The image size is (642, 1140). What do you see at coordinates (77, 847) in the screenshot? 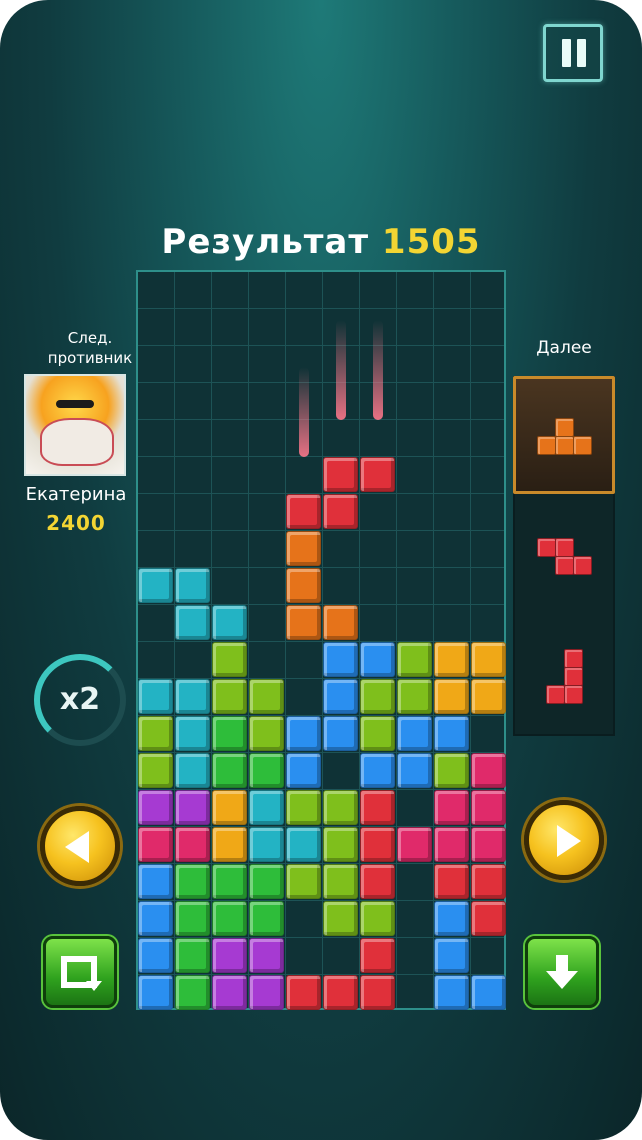
I see `arrow-left-icon` at bounding box center [77, 847].